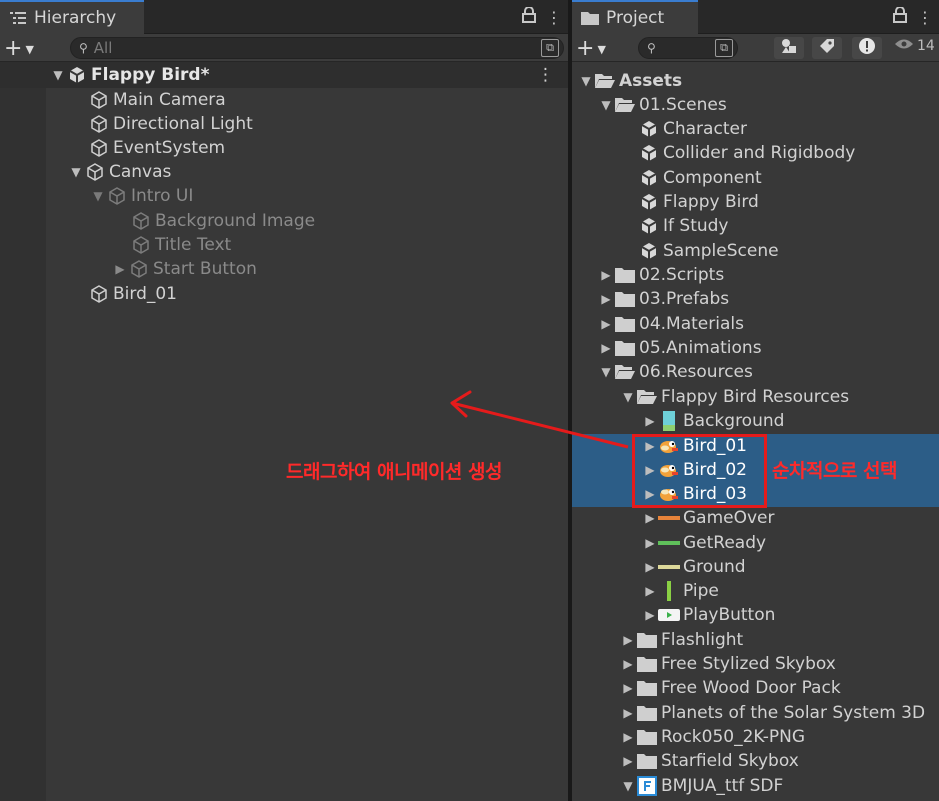 This screenshot has height=801, width=939. What do you see at coordinates (834, 471) in the screenshot?
I see `select-annotation-text: 순차적으로 선택` at bounding box center [834, 471].